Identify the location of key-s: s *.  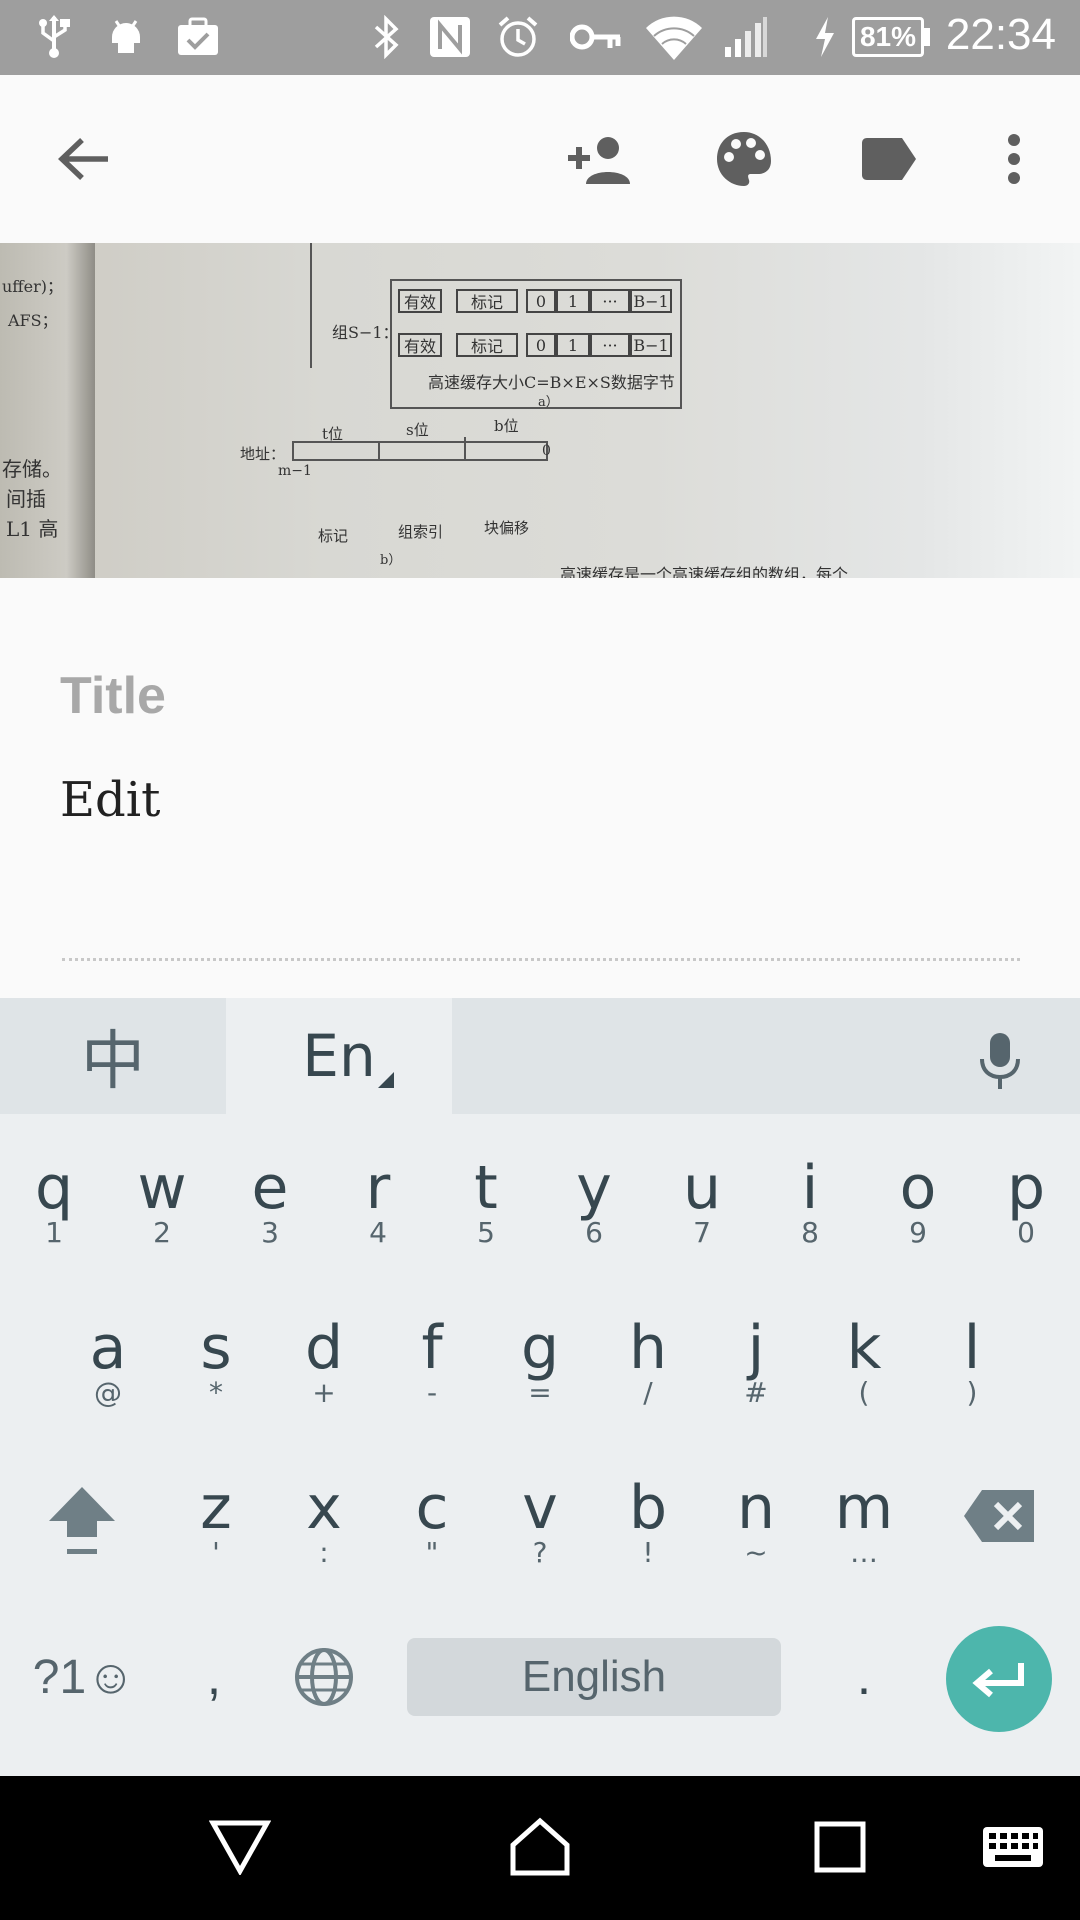
(216, 1369).